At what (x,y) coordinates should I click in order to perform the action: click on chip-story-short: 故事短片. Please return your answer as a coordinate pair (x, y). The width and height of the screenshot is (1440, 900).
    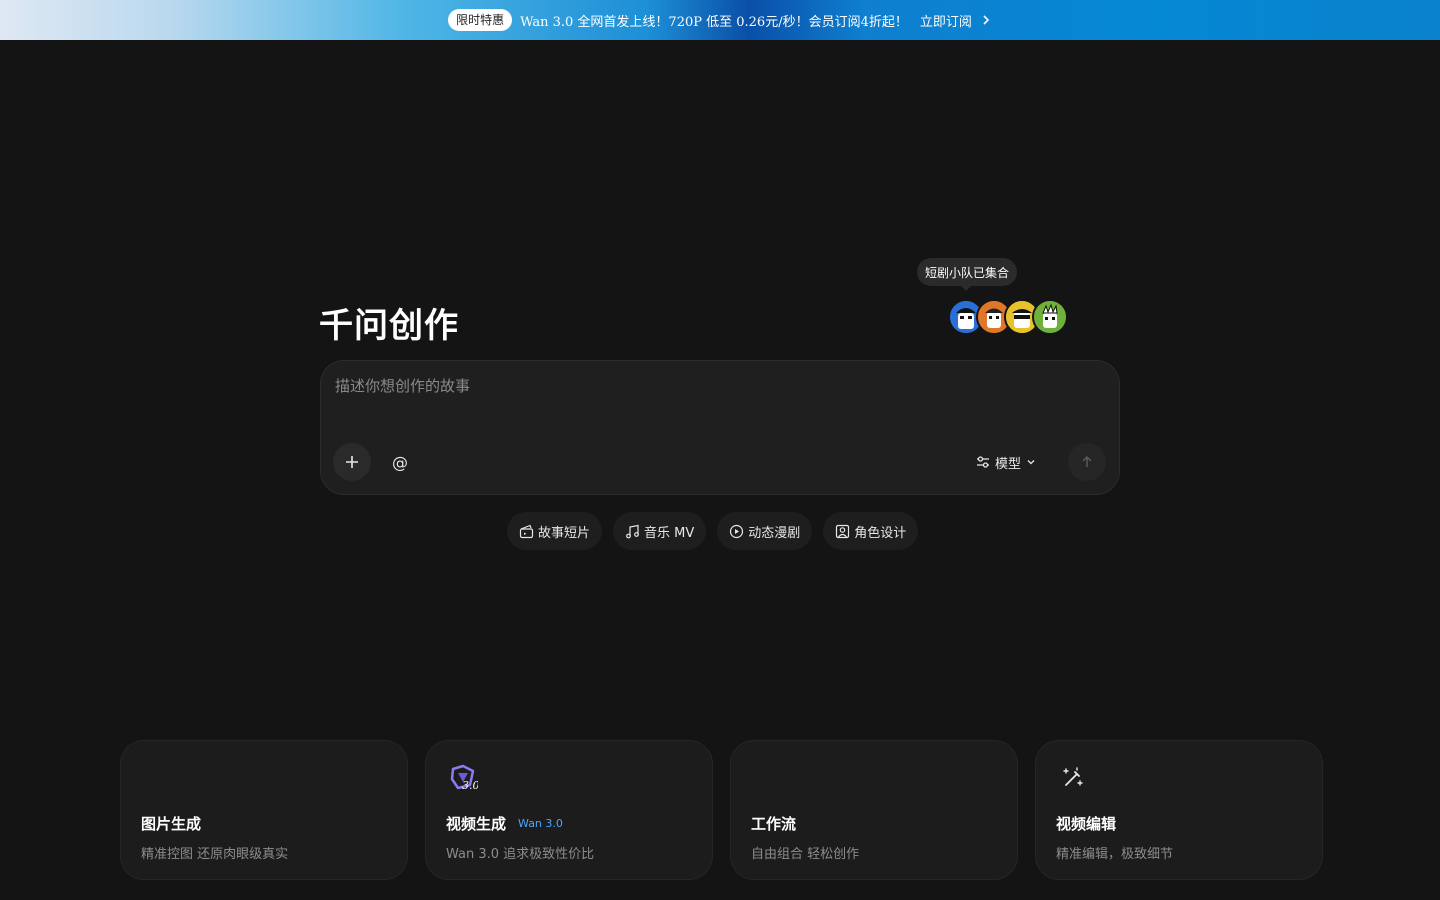
    Looking at the image, I should click on (555, 531).